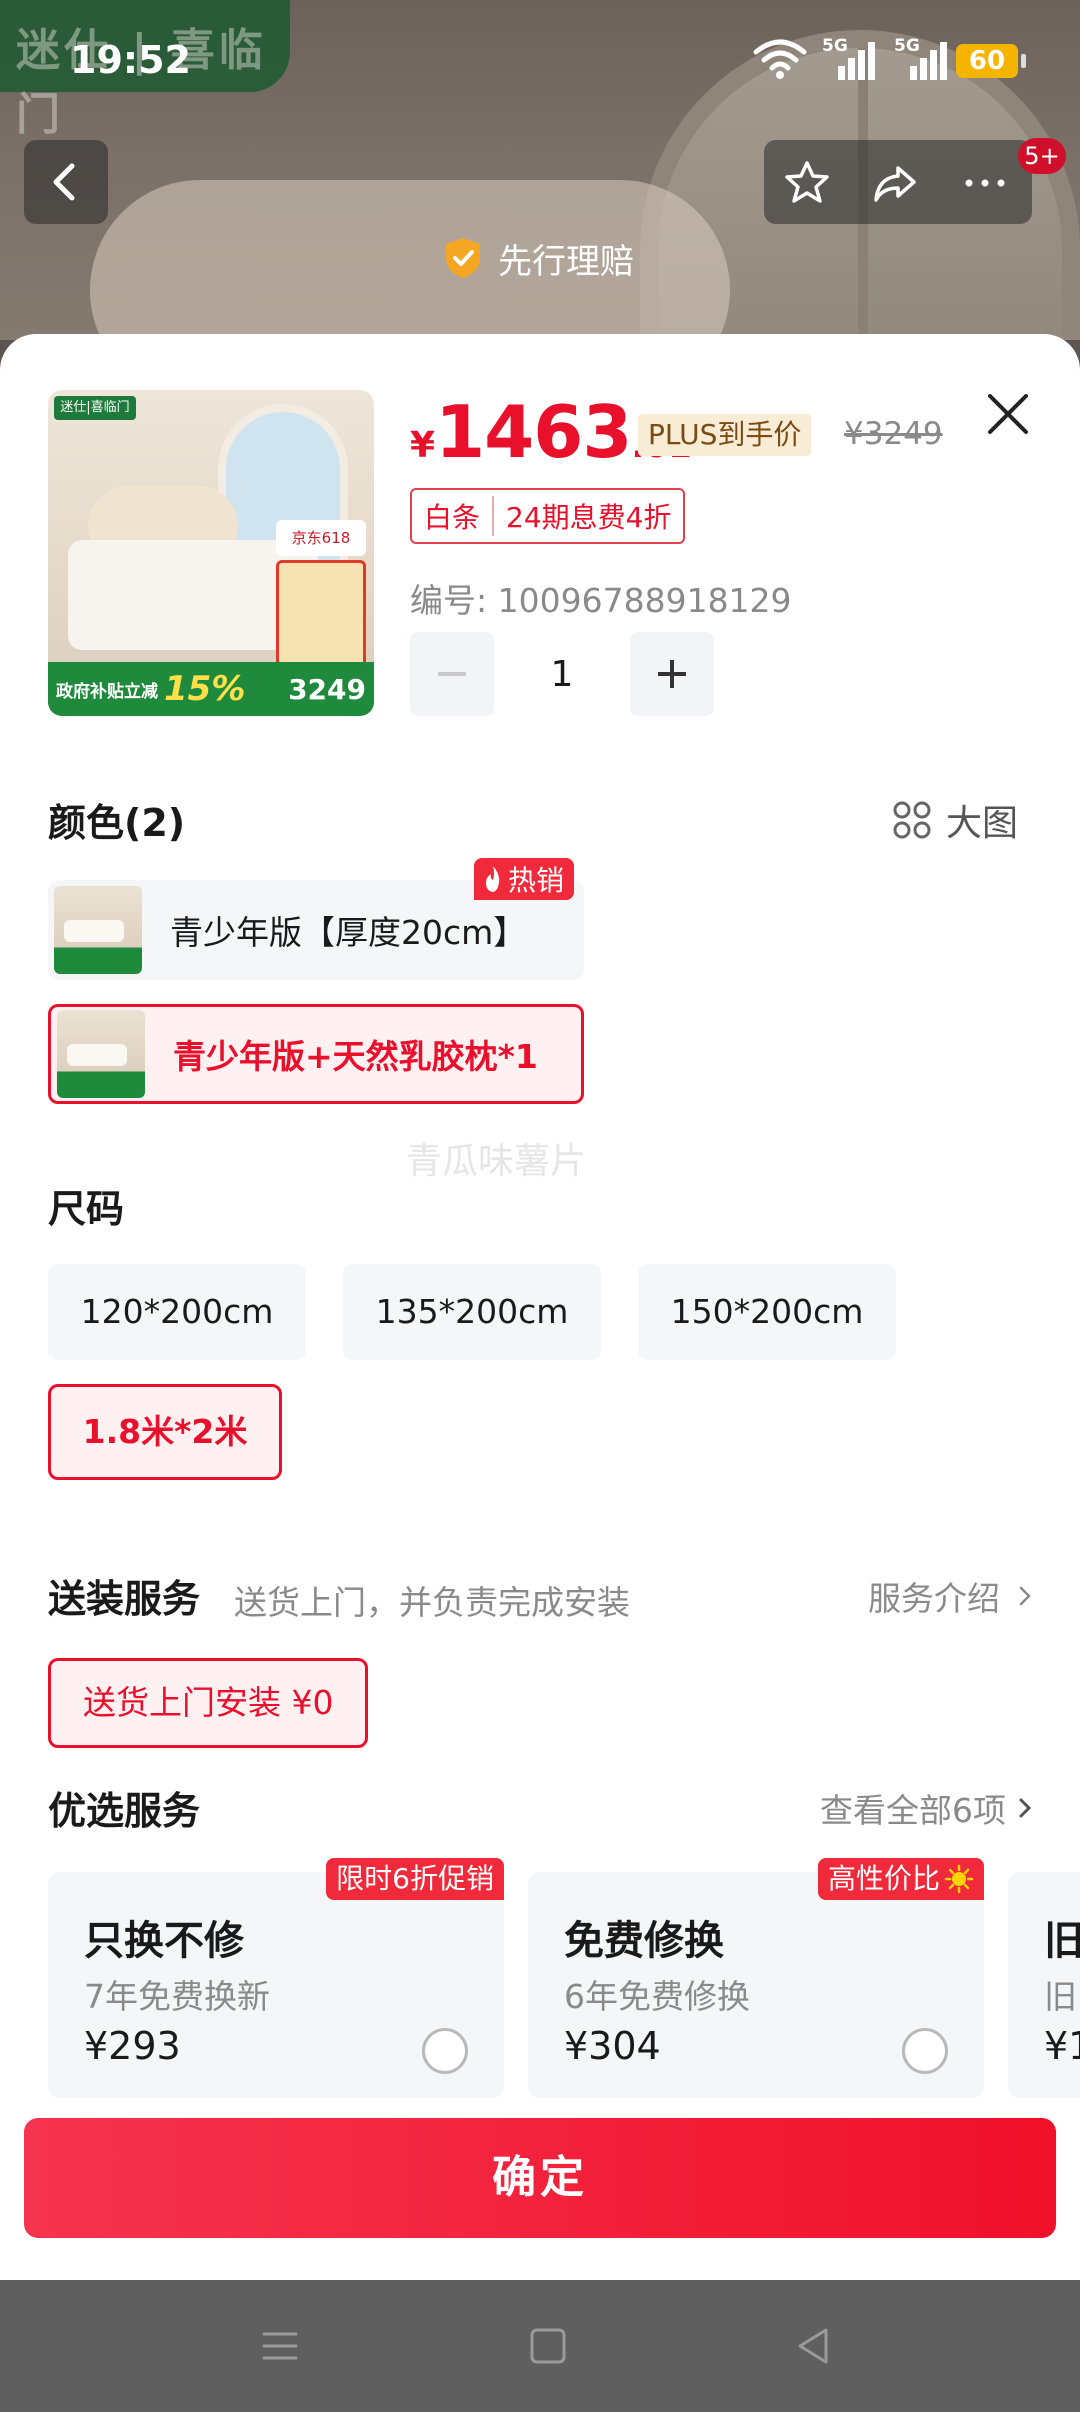  What do you see at coordinates (912, 820) in the screenshot?
I see `grid-icon` at bounding box center [912, 820].